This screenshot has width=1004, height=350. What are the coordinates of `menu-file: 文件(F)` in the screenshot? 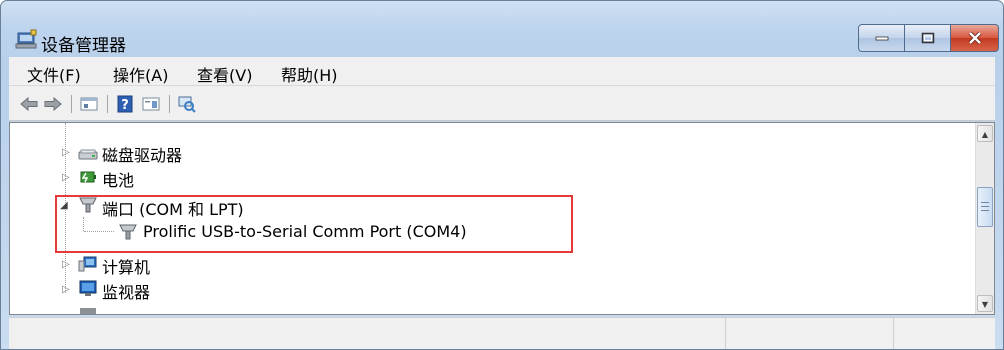 It's located at (54, 74).